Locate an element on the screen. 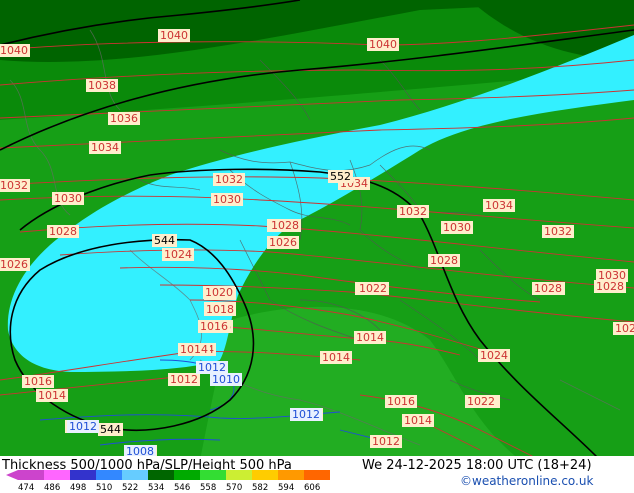  isobar-label: 1024 is located at coordinates (494, 355).